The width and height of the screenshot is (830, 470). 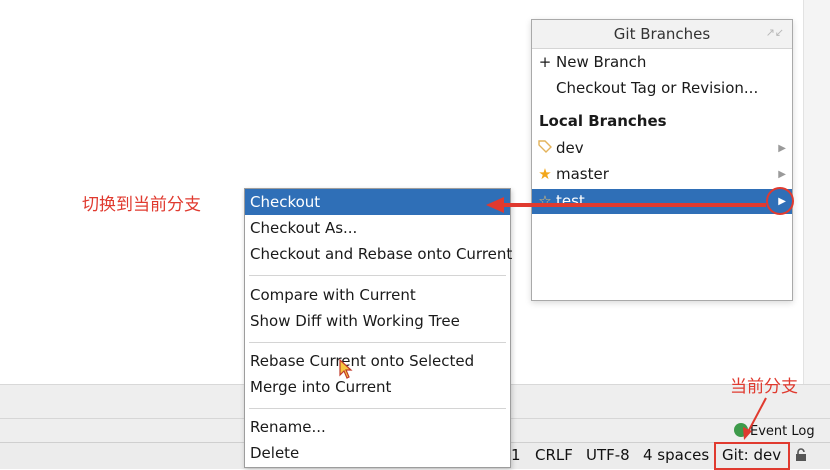 I want to click on pin-icon: ↗↙, so click(x=775, y=32).